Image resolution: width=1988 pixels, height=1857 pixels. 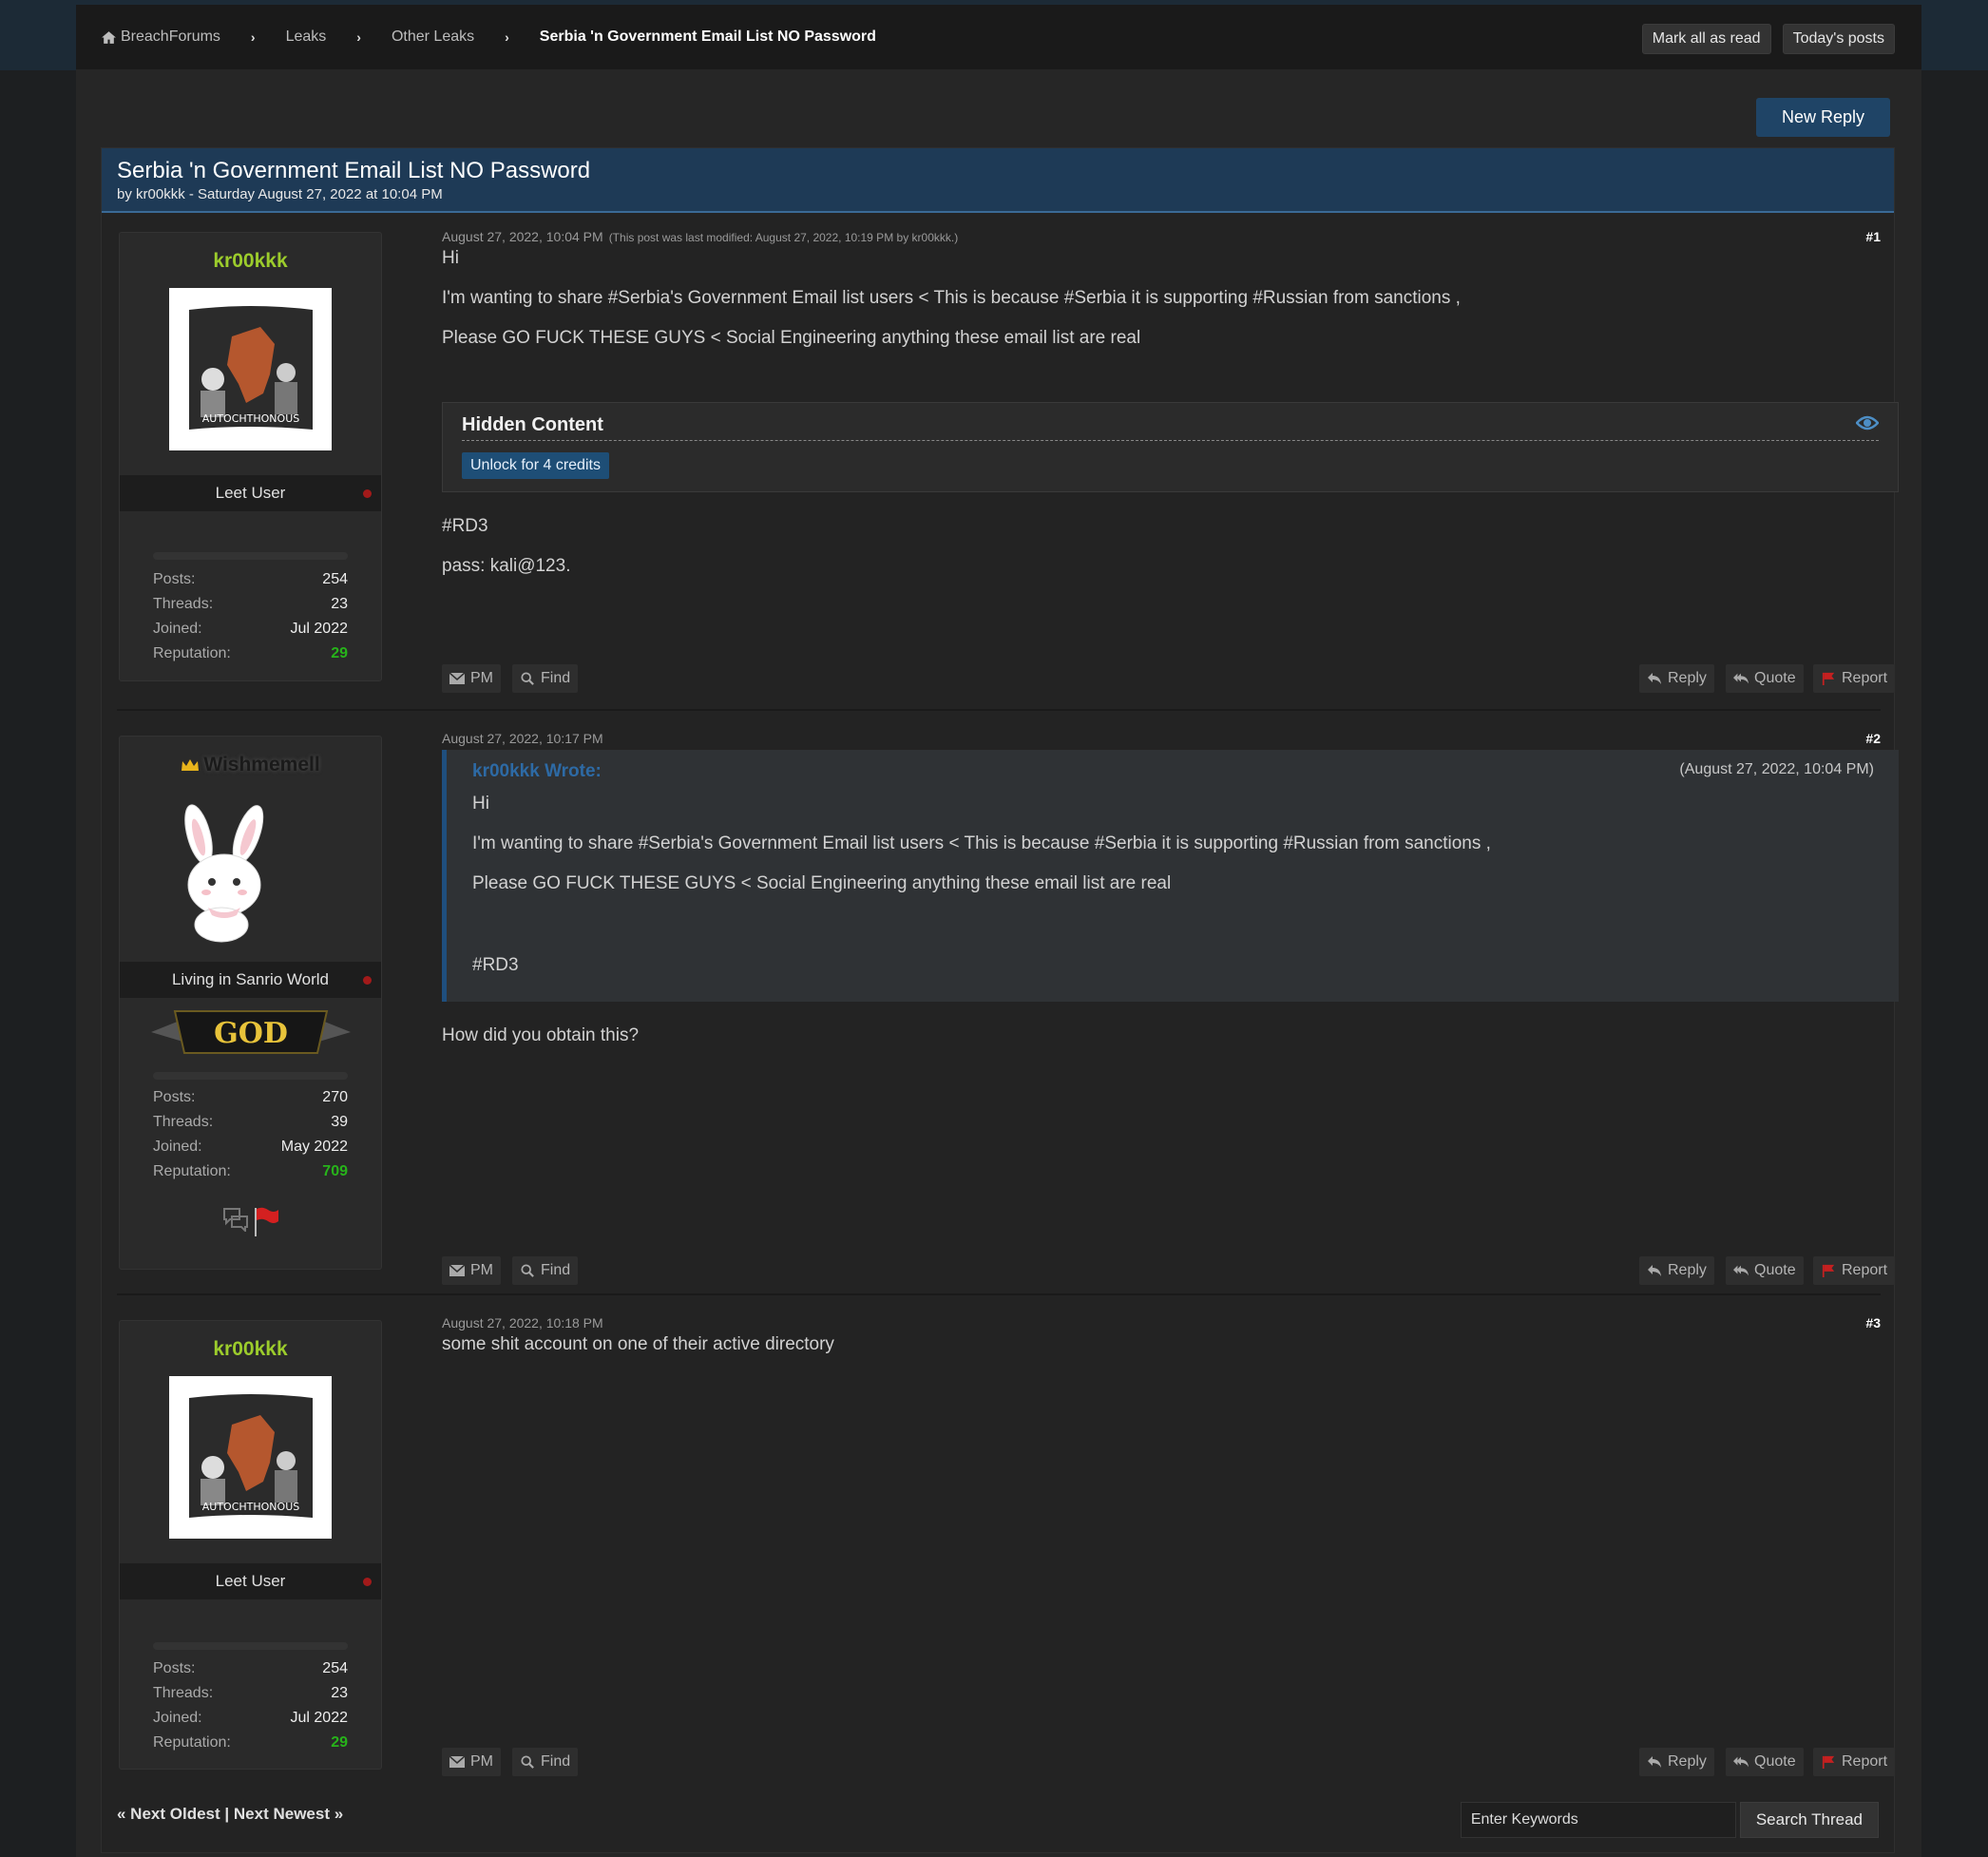 What do you see at coordinates (250, 1222) in the screenshot?
I see `award-icons` at bounding box center [250, 1222].